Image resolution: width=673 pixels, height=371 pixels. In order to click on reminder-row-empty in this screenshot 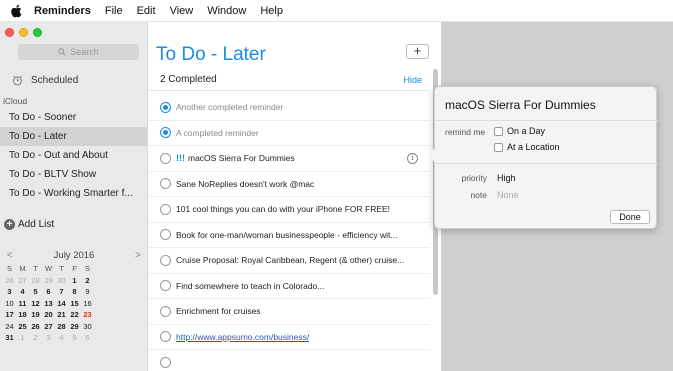, I will do `click(289, 360)`.